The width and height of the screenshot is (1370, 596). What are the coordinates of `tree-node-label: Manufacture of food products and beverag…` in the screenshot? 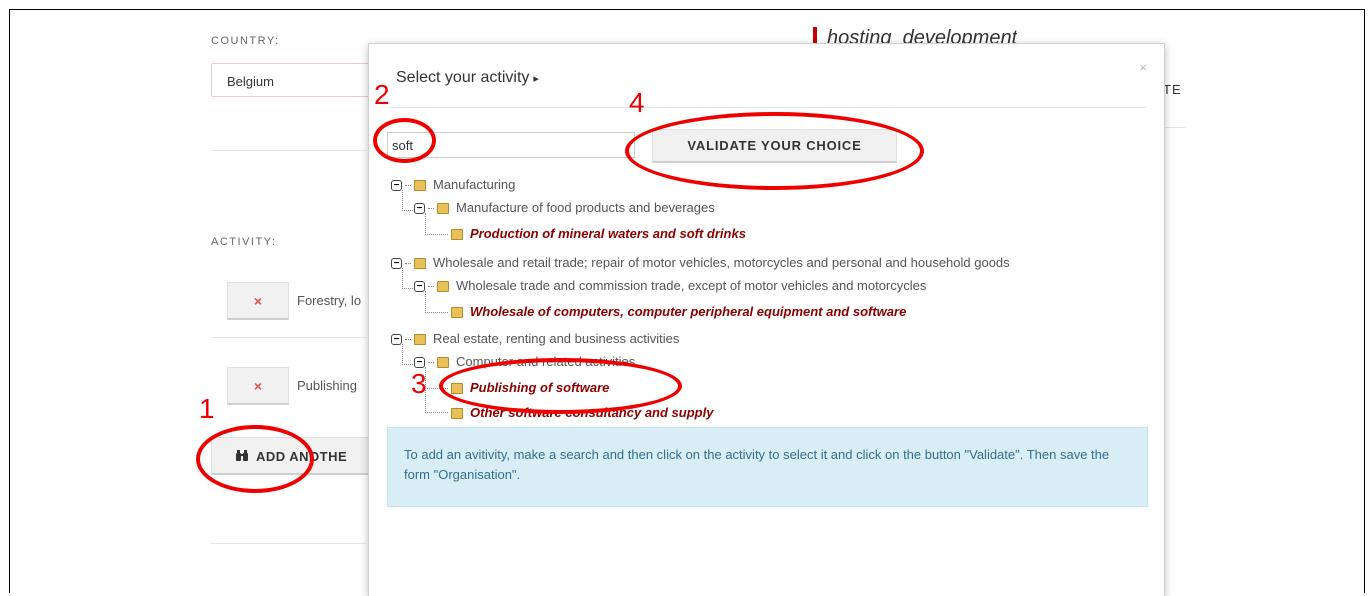 It's located at (585, 207).